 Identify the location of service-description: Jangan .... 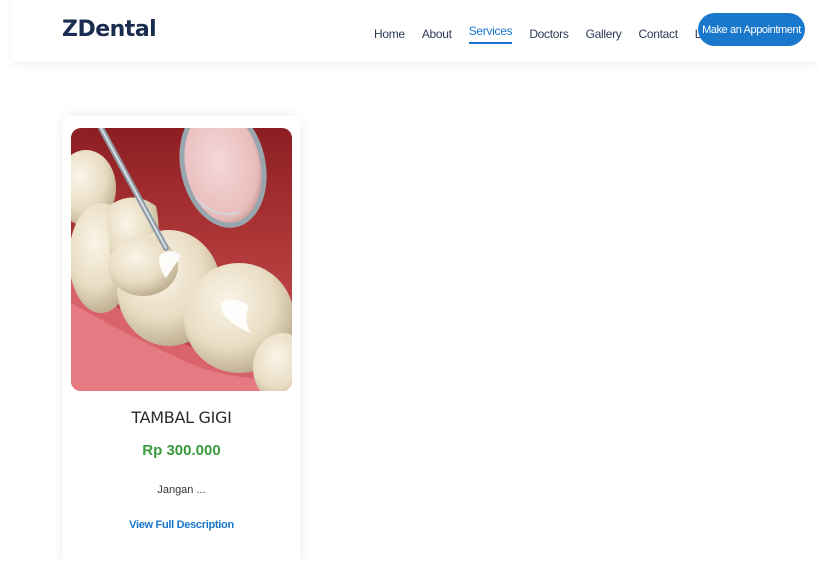
(181, 490).